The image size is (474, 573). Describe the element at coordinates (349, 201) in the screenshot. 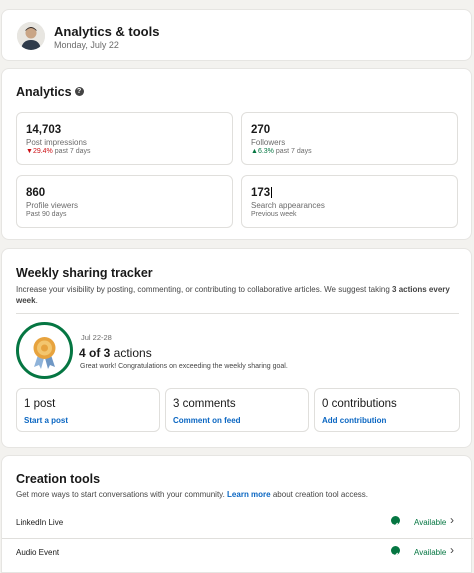

I see `stat-search-appearances: 173 Search appearances Previous week` at that location.